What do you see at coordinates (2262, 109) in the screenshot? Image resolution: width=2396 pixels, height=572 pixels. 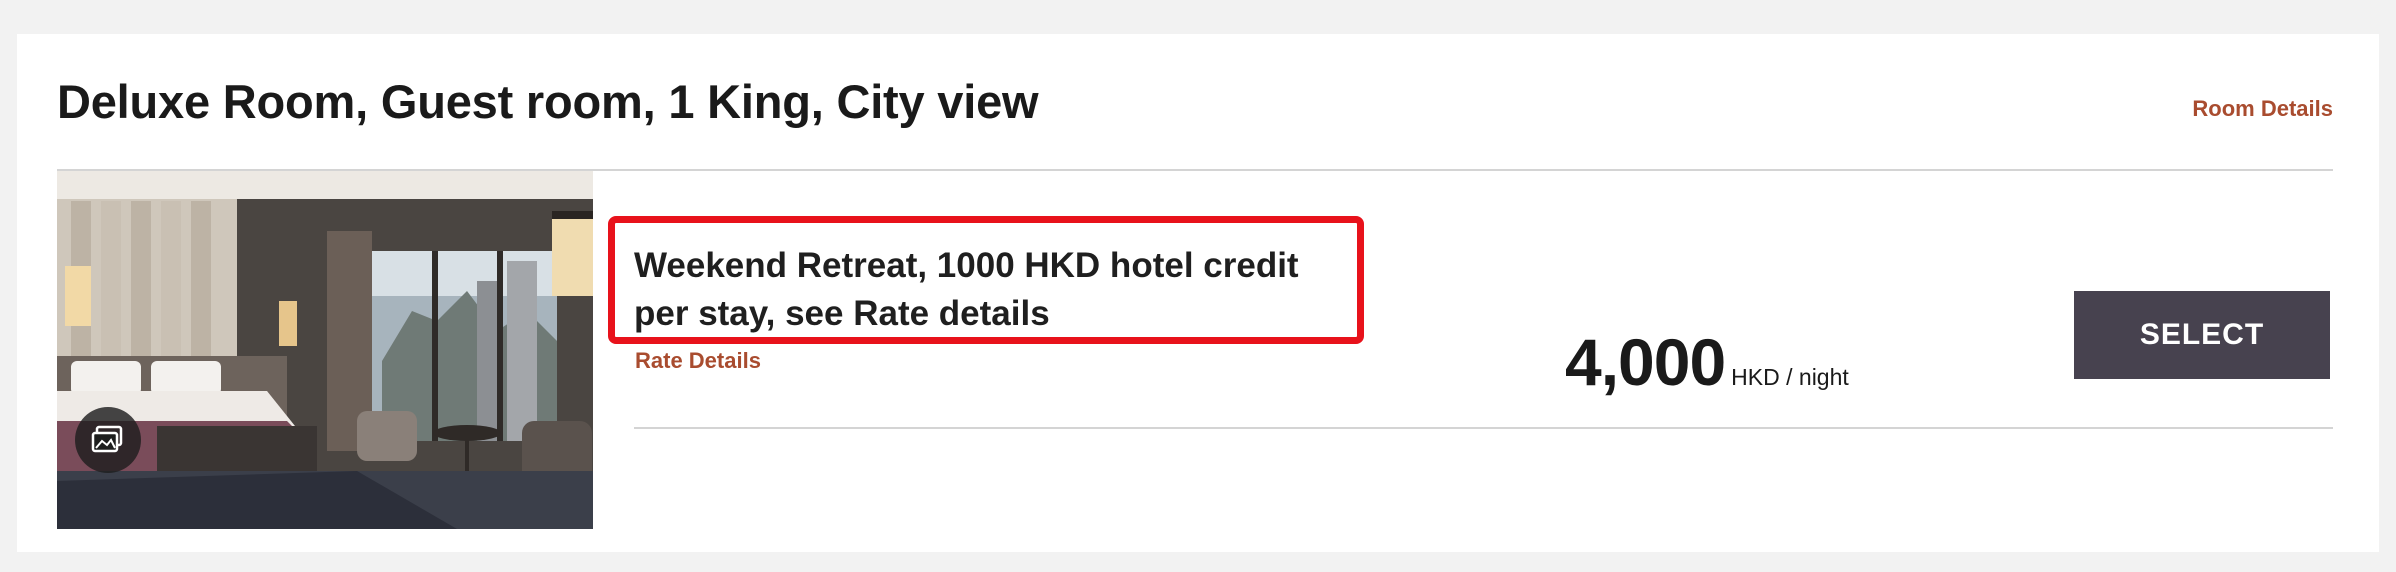 I see `room-details-link: Room Details` at bounding box center [2262, 109].